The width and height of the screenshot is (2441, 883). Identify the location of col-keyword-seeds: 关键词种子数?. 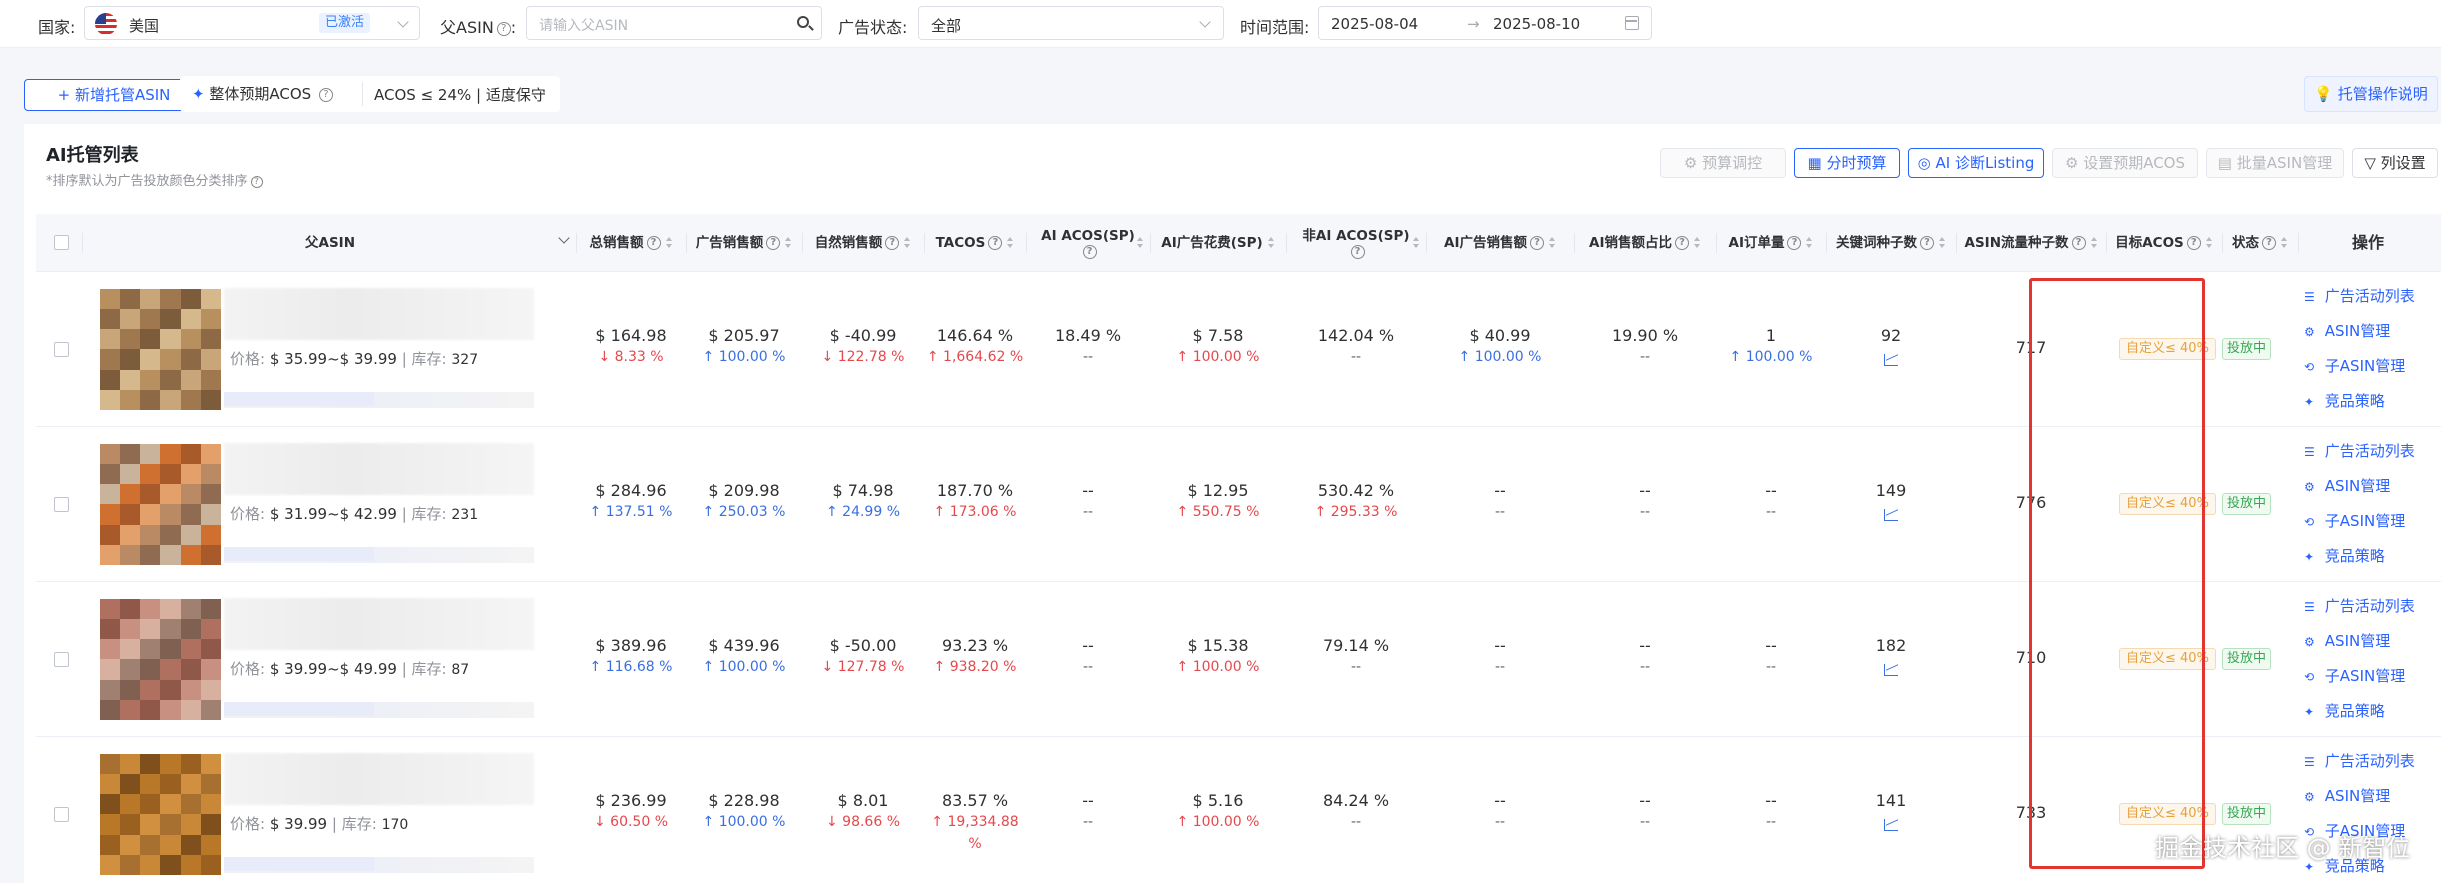
(1891, 243).